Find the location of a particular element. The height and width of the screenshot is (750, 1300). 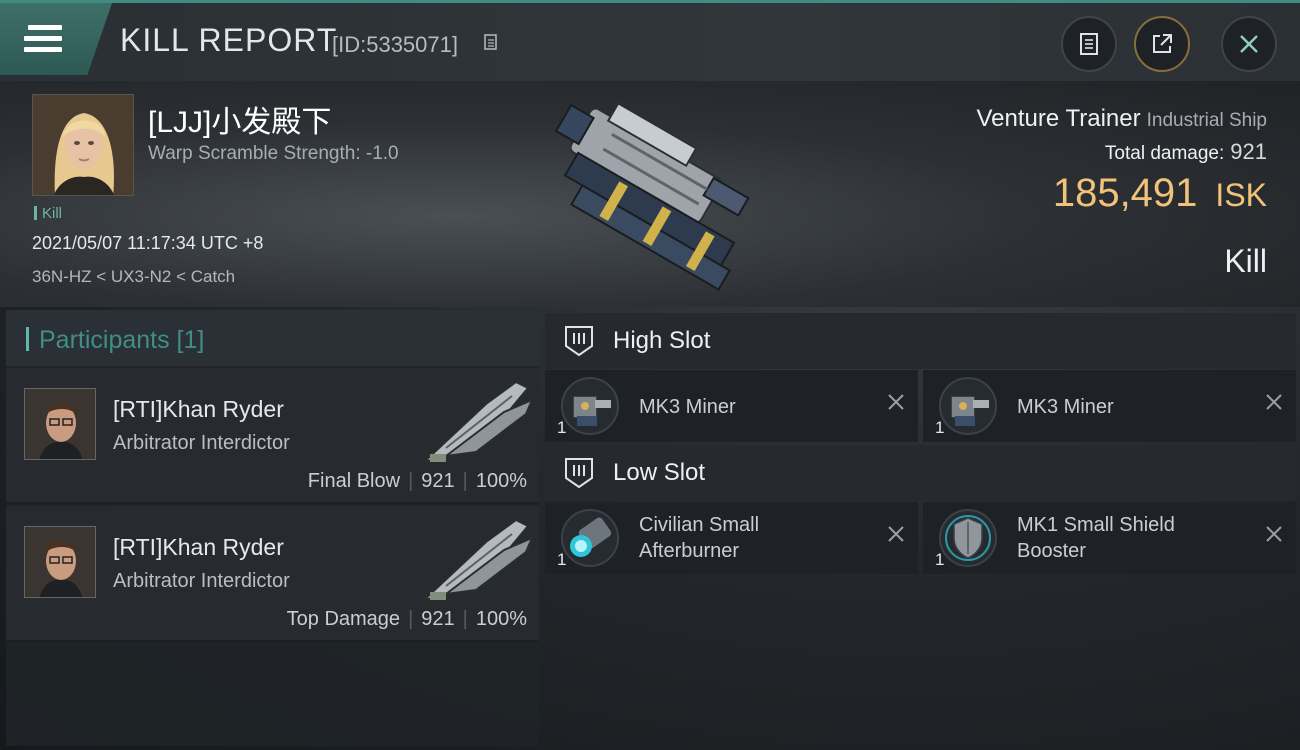

close-button is located at coordinates (1249, 44).